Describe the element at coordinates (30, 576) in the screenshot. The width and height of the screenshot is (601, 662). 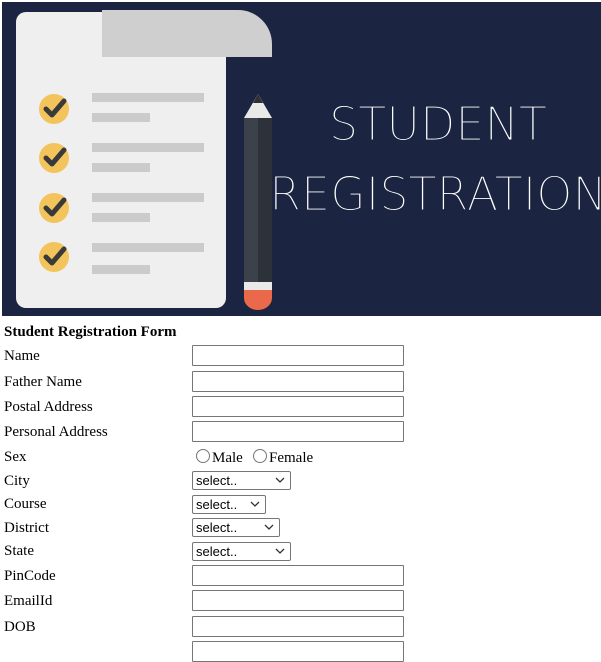
I see `pincode-label: PinCode` at that location.